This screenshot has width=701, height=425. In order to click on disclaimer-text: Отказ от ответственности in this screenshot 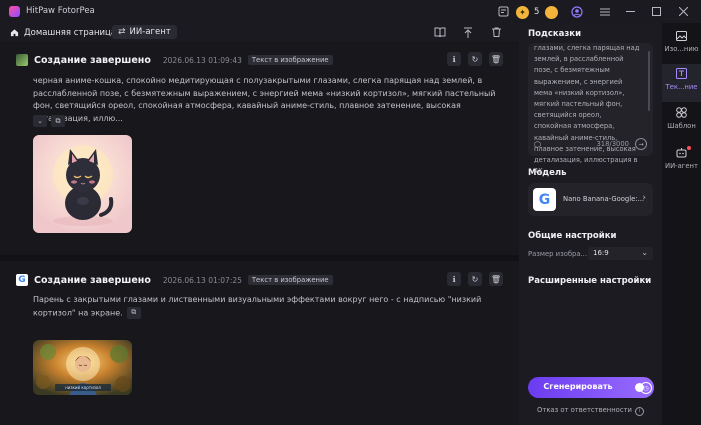, I will do `click(584, 410)`.